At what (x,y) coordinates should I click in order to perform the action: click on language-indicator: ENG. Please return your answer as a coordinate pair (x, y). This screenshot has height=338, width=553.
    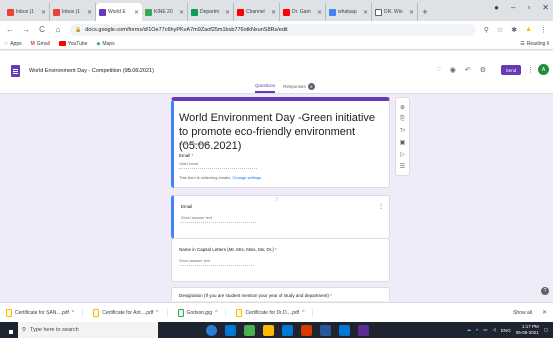
    Looking at the image, I should click on (506, 330).